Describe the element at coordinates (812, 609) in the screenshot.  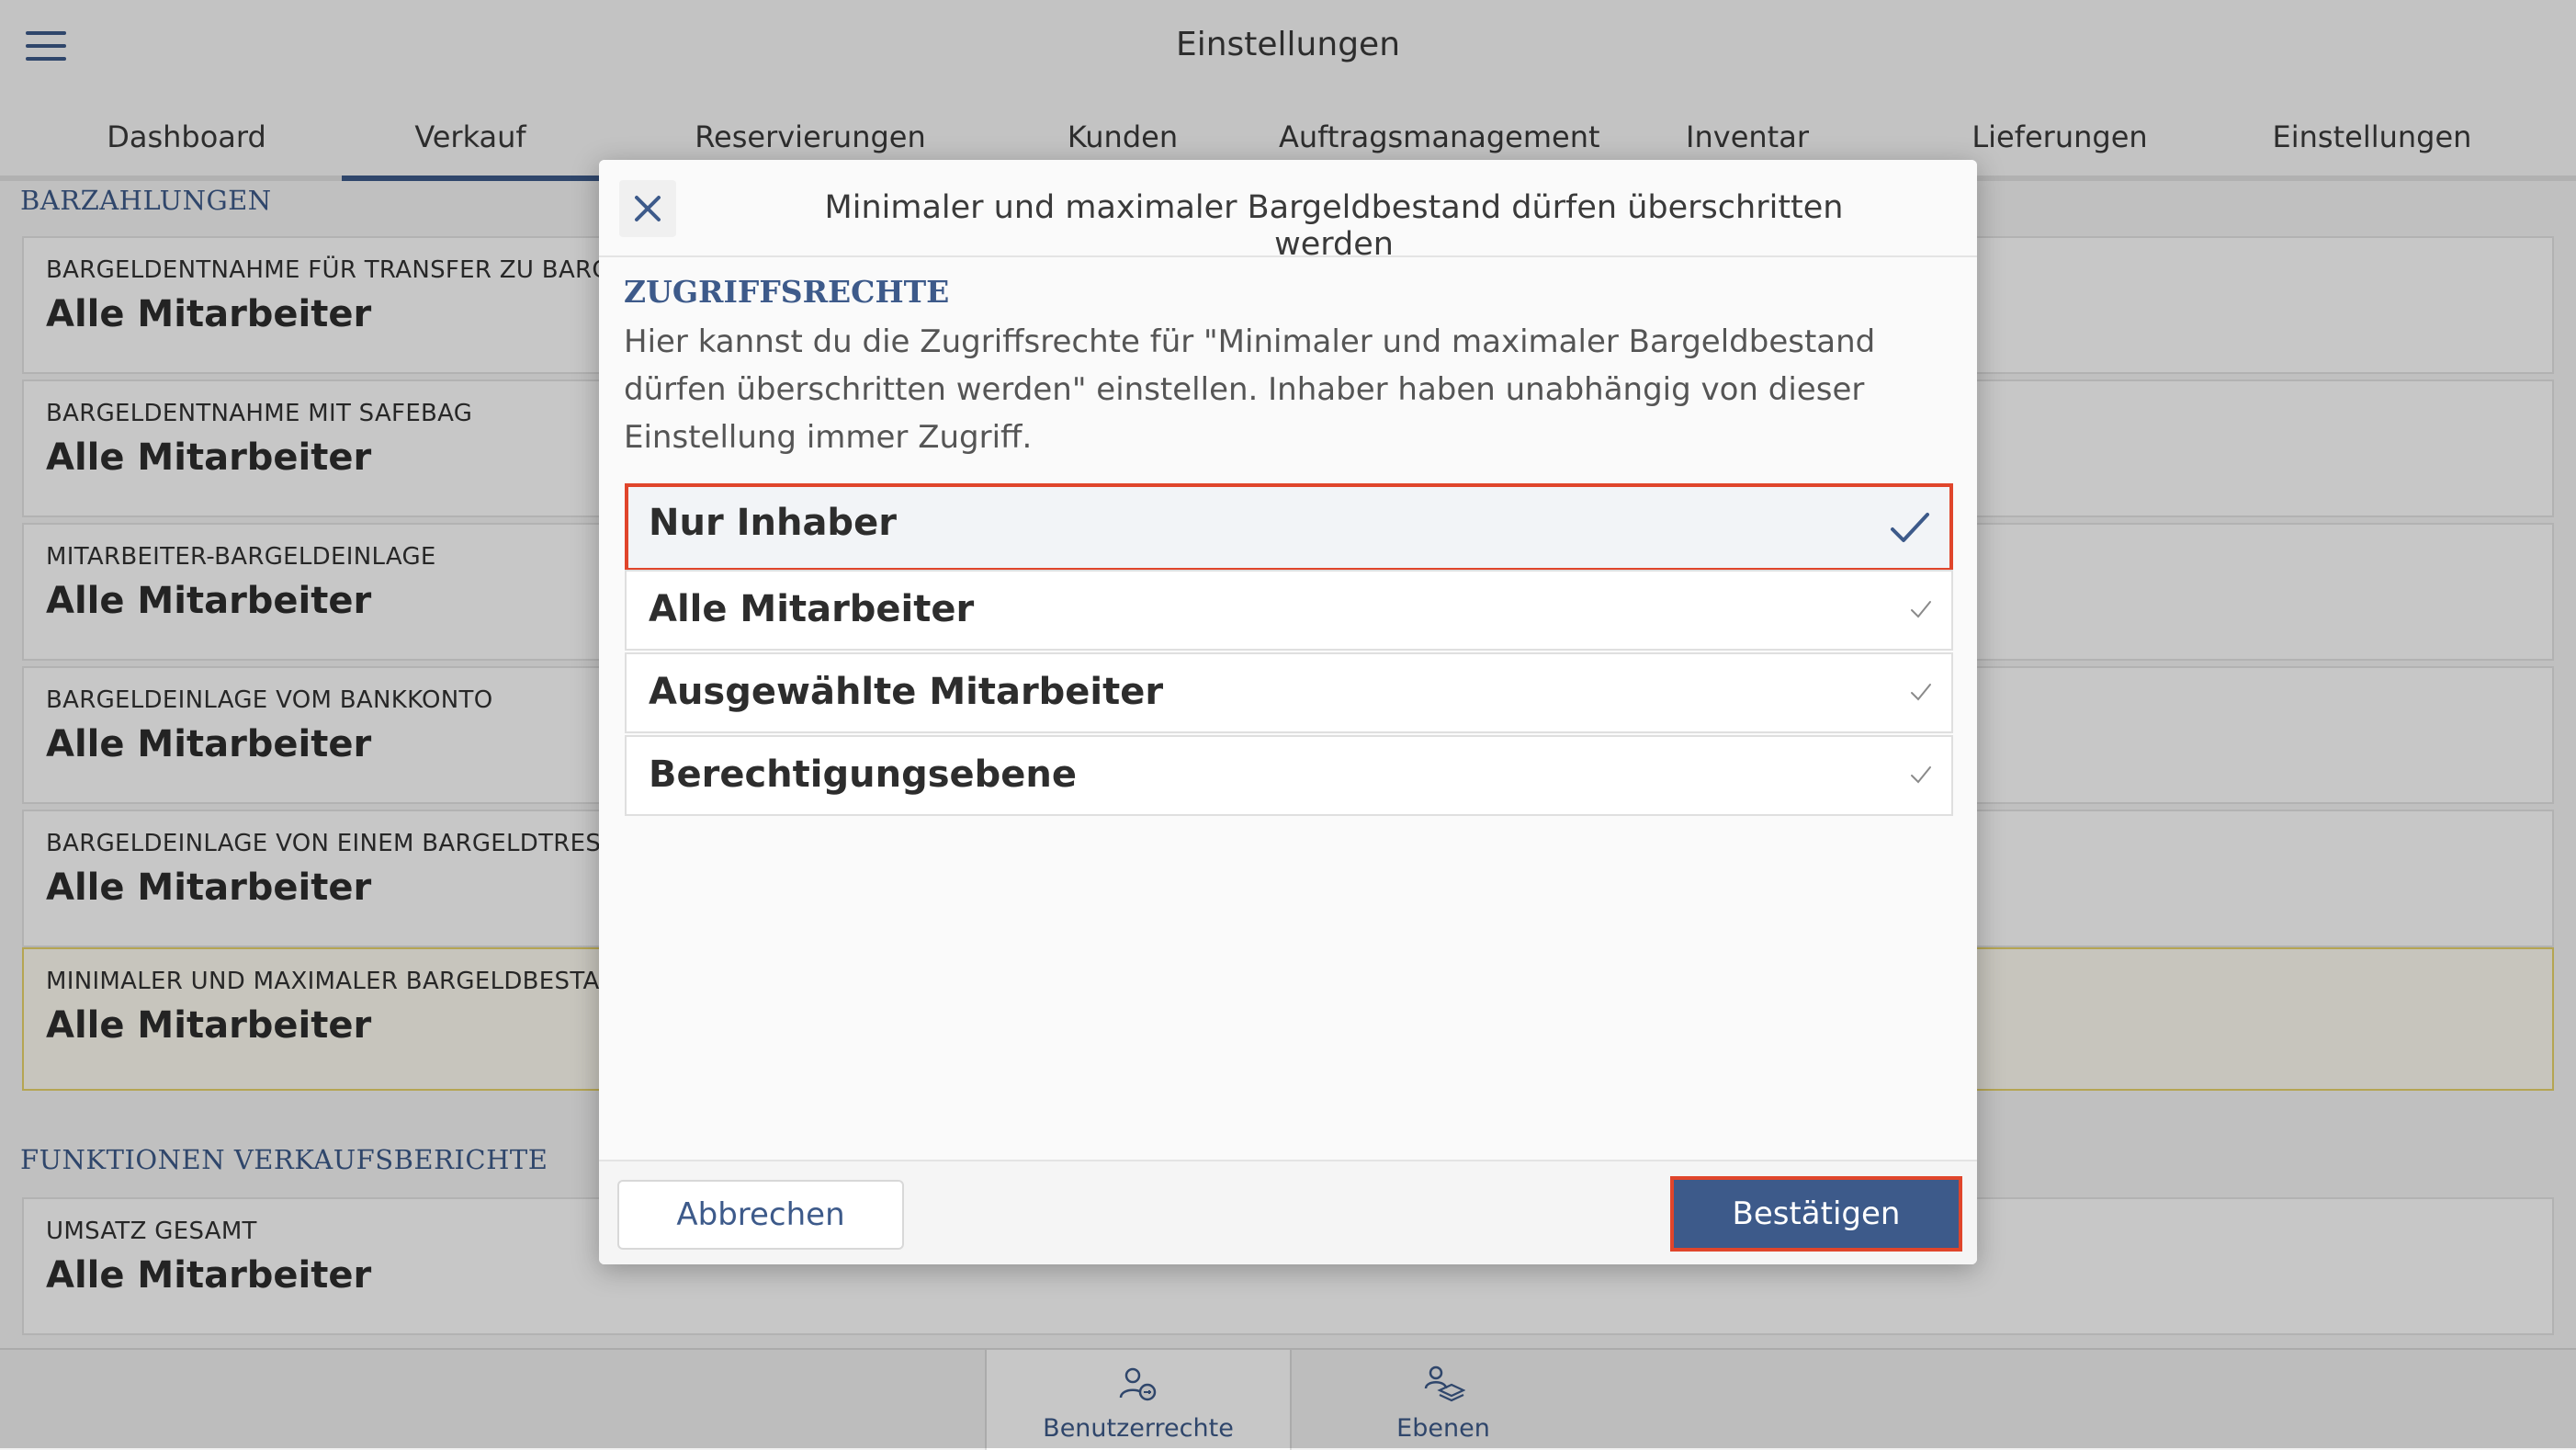
I see `option-label: Alle Mitarbeiter` at that location.